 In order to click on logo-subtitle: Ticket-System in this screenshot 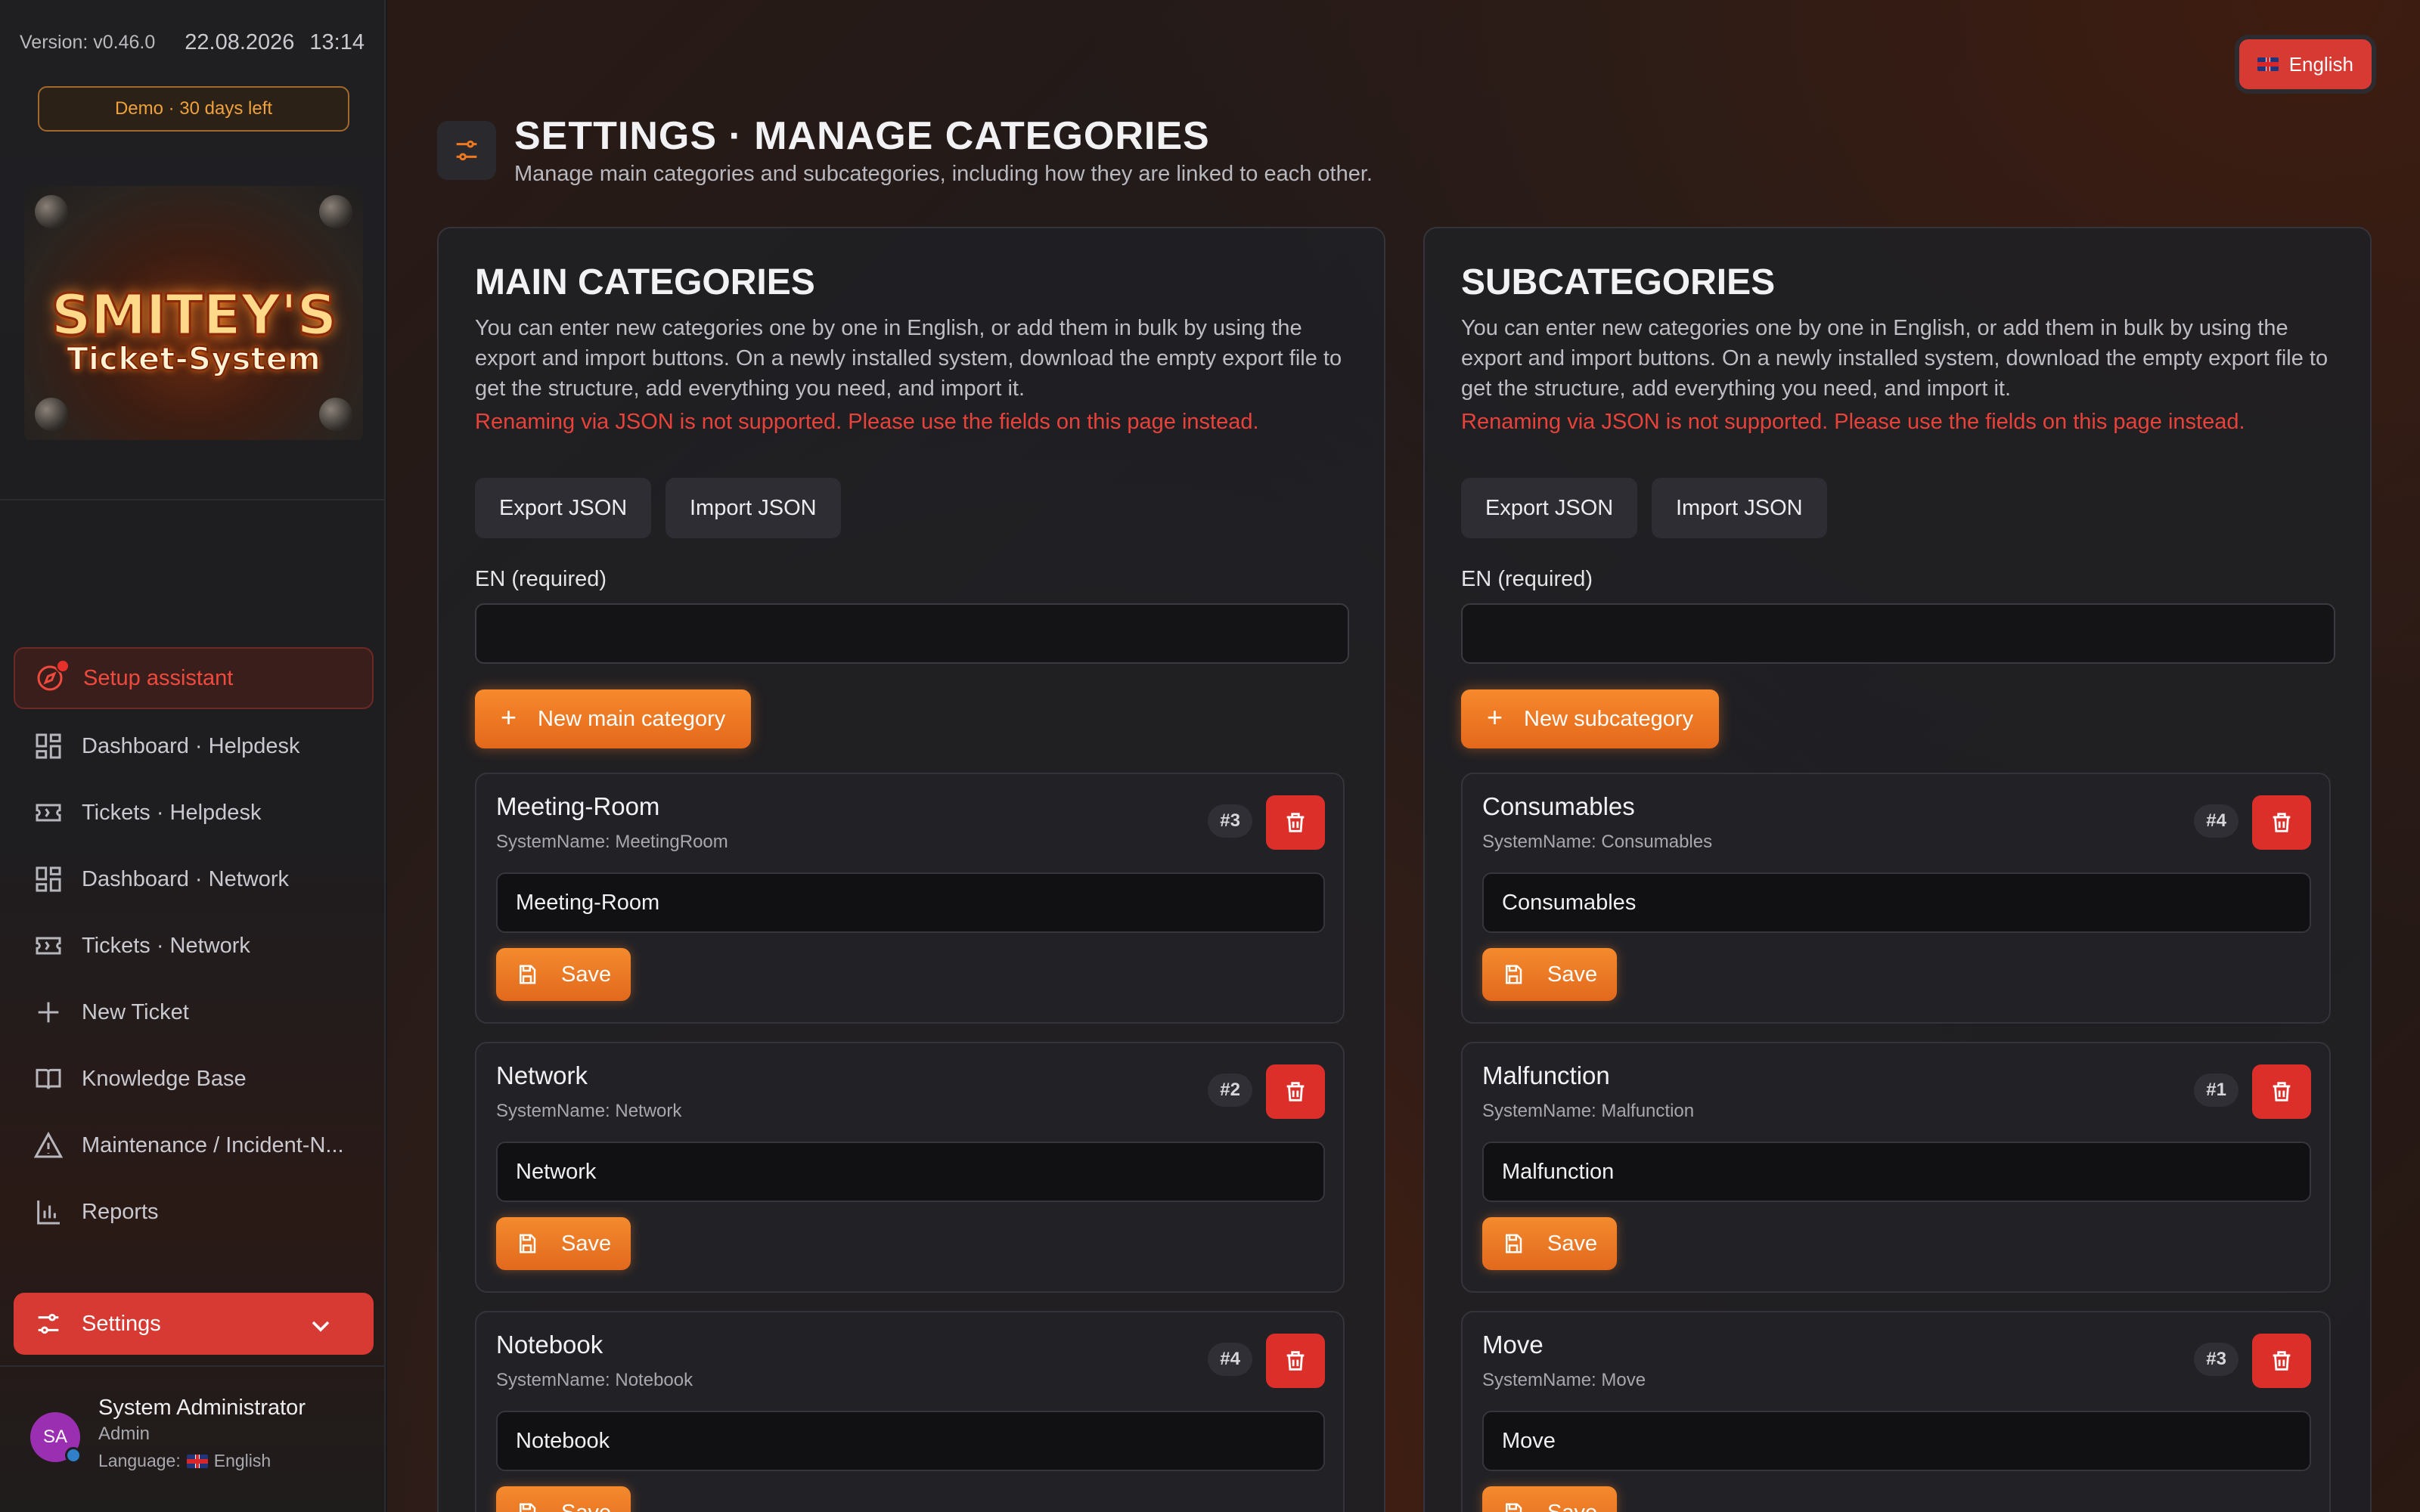, I will do `click(193, 358)`.